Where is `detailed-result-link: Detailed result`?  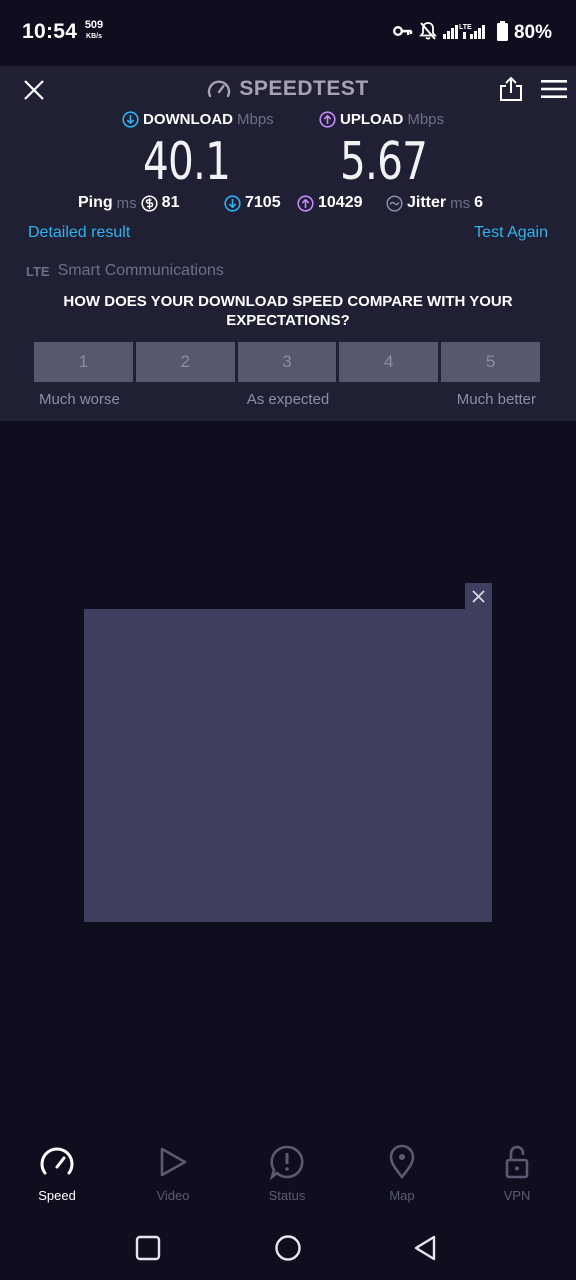 detailed-result-link: Detailed result is located at coordinates (79, 233).